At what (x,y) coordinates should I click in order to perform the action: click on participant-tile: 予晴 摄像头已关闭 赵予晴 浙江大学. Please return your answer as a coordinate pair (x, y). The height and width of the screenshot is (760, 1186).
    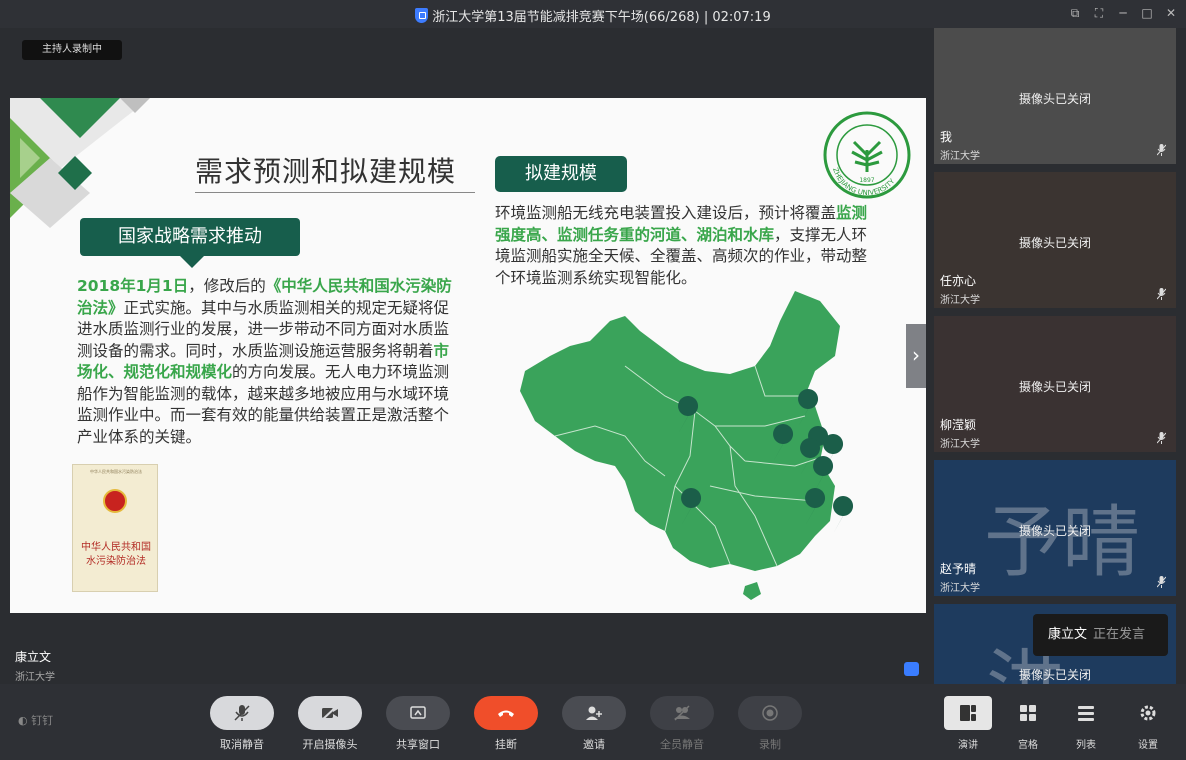
    Looking at the image, I should click on (1055, 528).